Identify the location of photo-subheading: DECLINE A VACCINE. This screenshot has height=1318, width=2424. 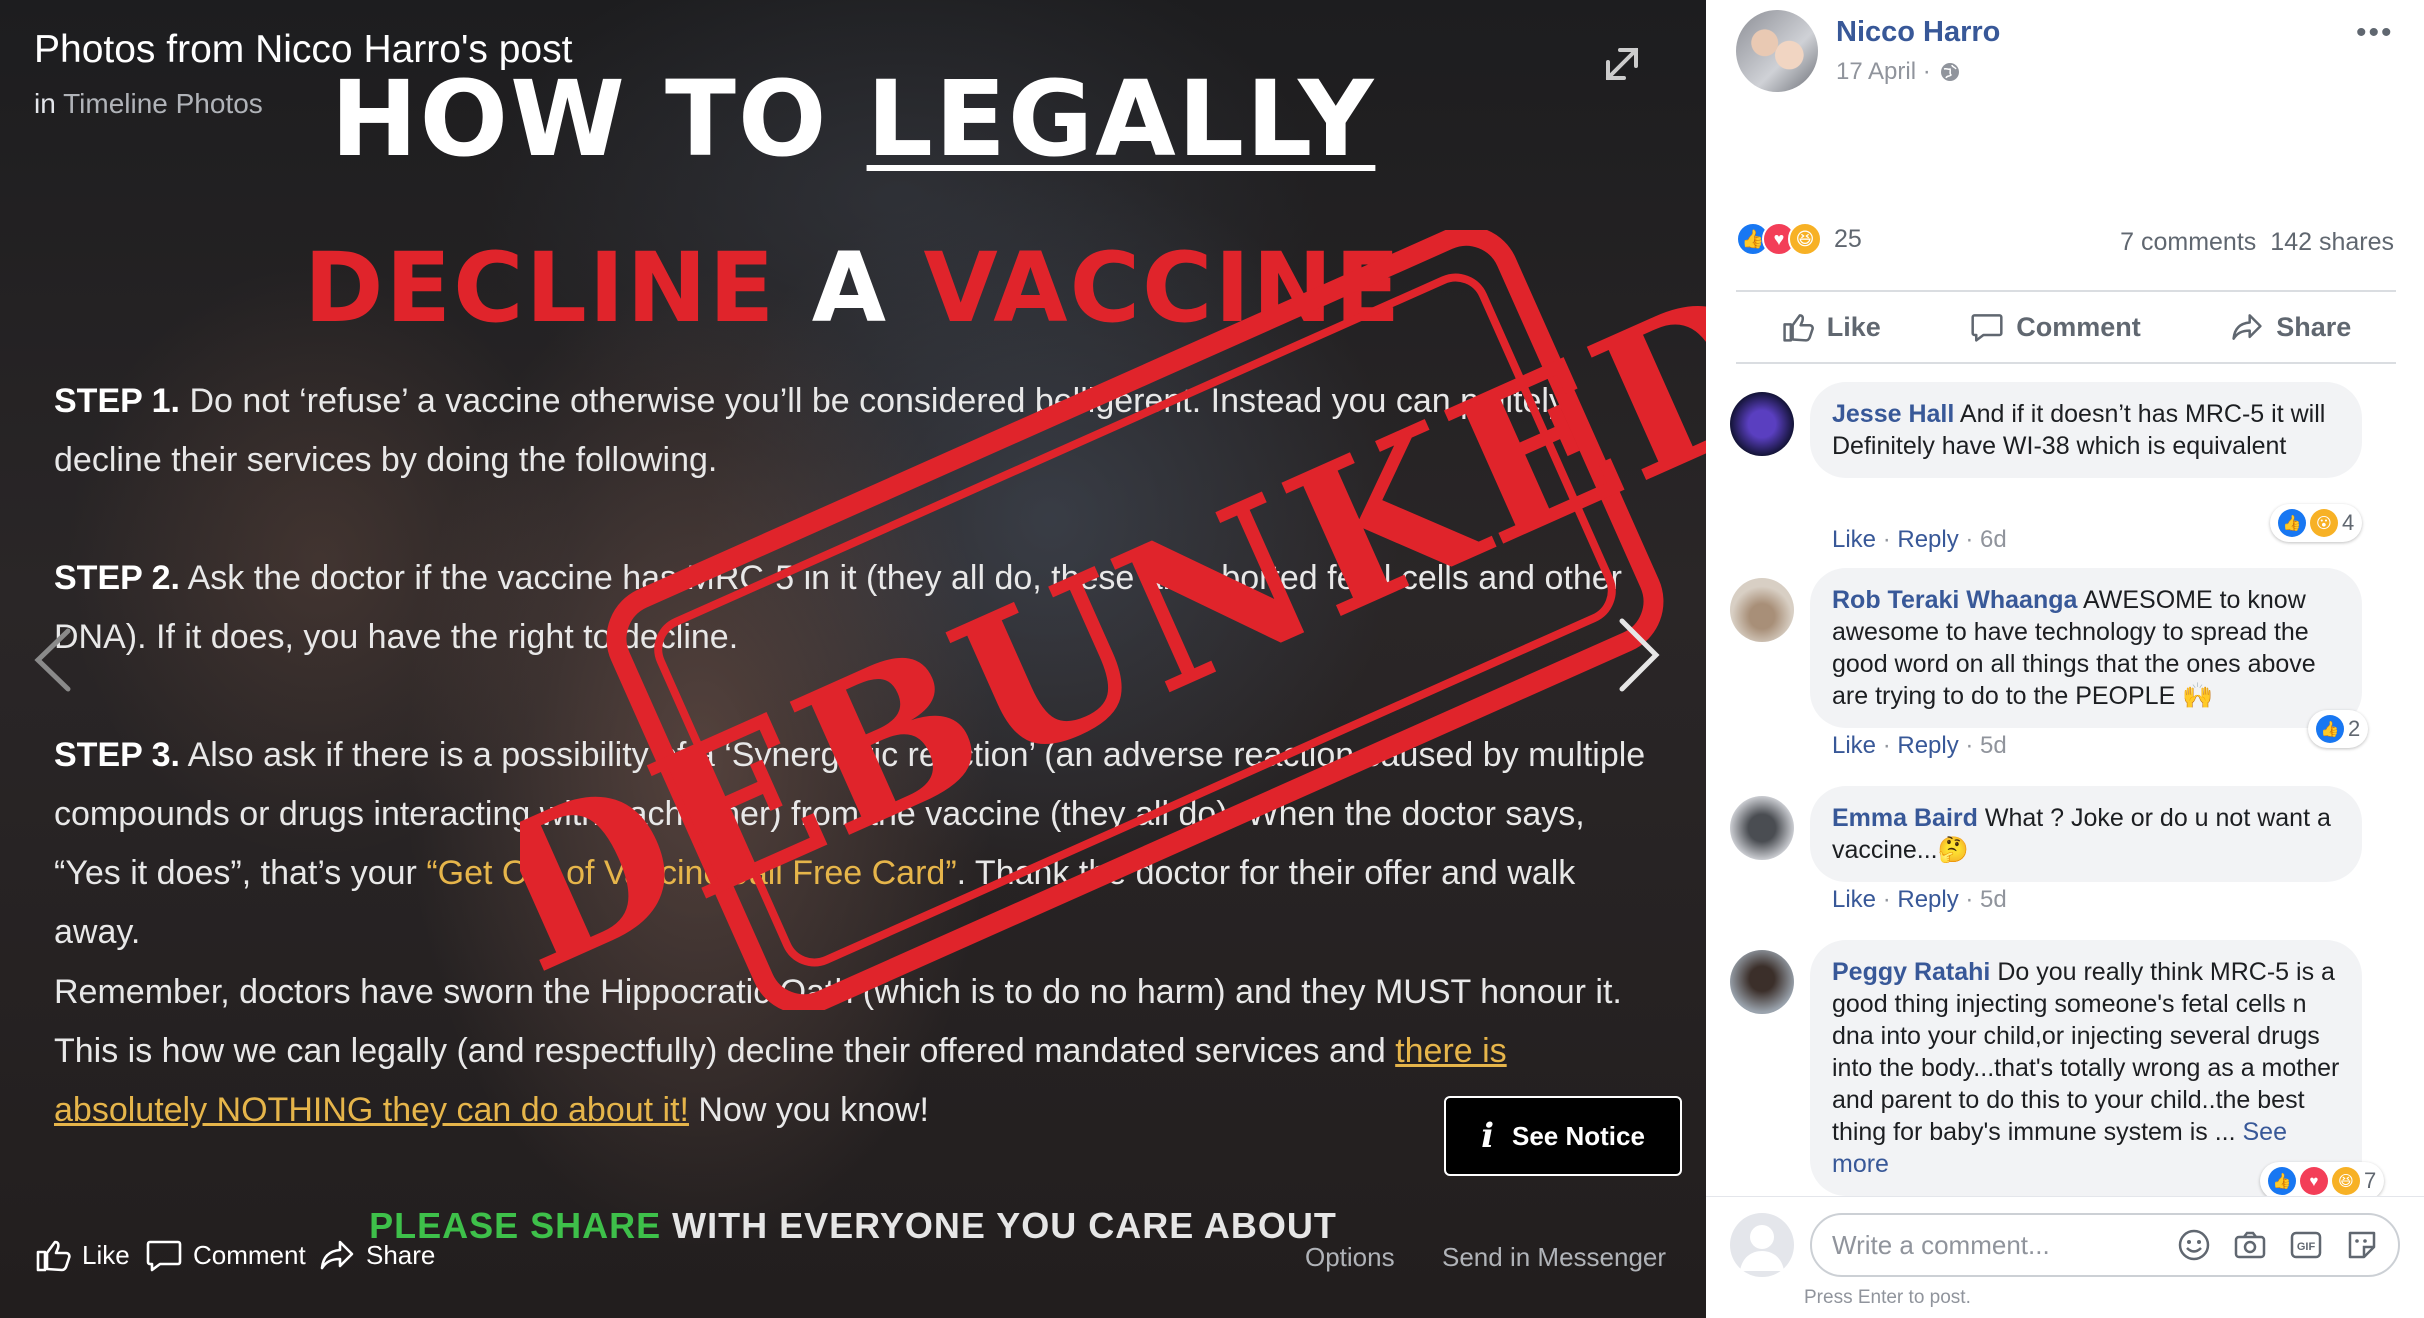
(853, 288).